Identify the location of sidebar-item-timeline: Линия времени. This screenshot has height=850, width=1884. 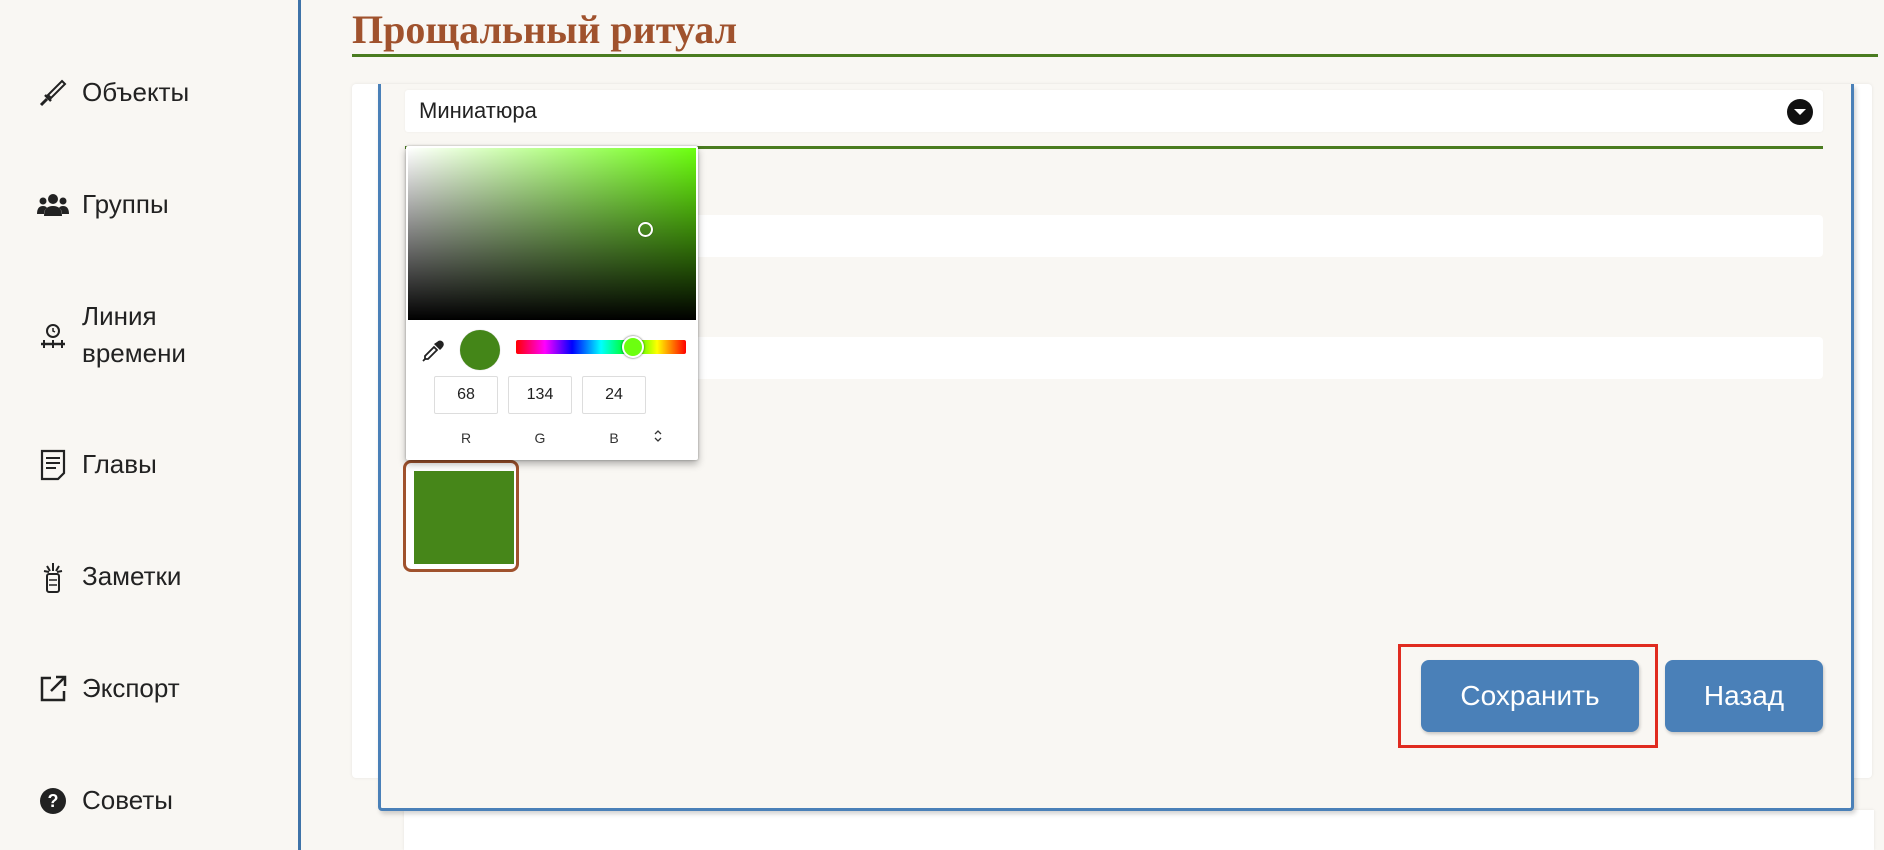
(134, 335).